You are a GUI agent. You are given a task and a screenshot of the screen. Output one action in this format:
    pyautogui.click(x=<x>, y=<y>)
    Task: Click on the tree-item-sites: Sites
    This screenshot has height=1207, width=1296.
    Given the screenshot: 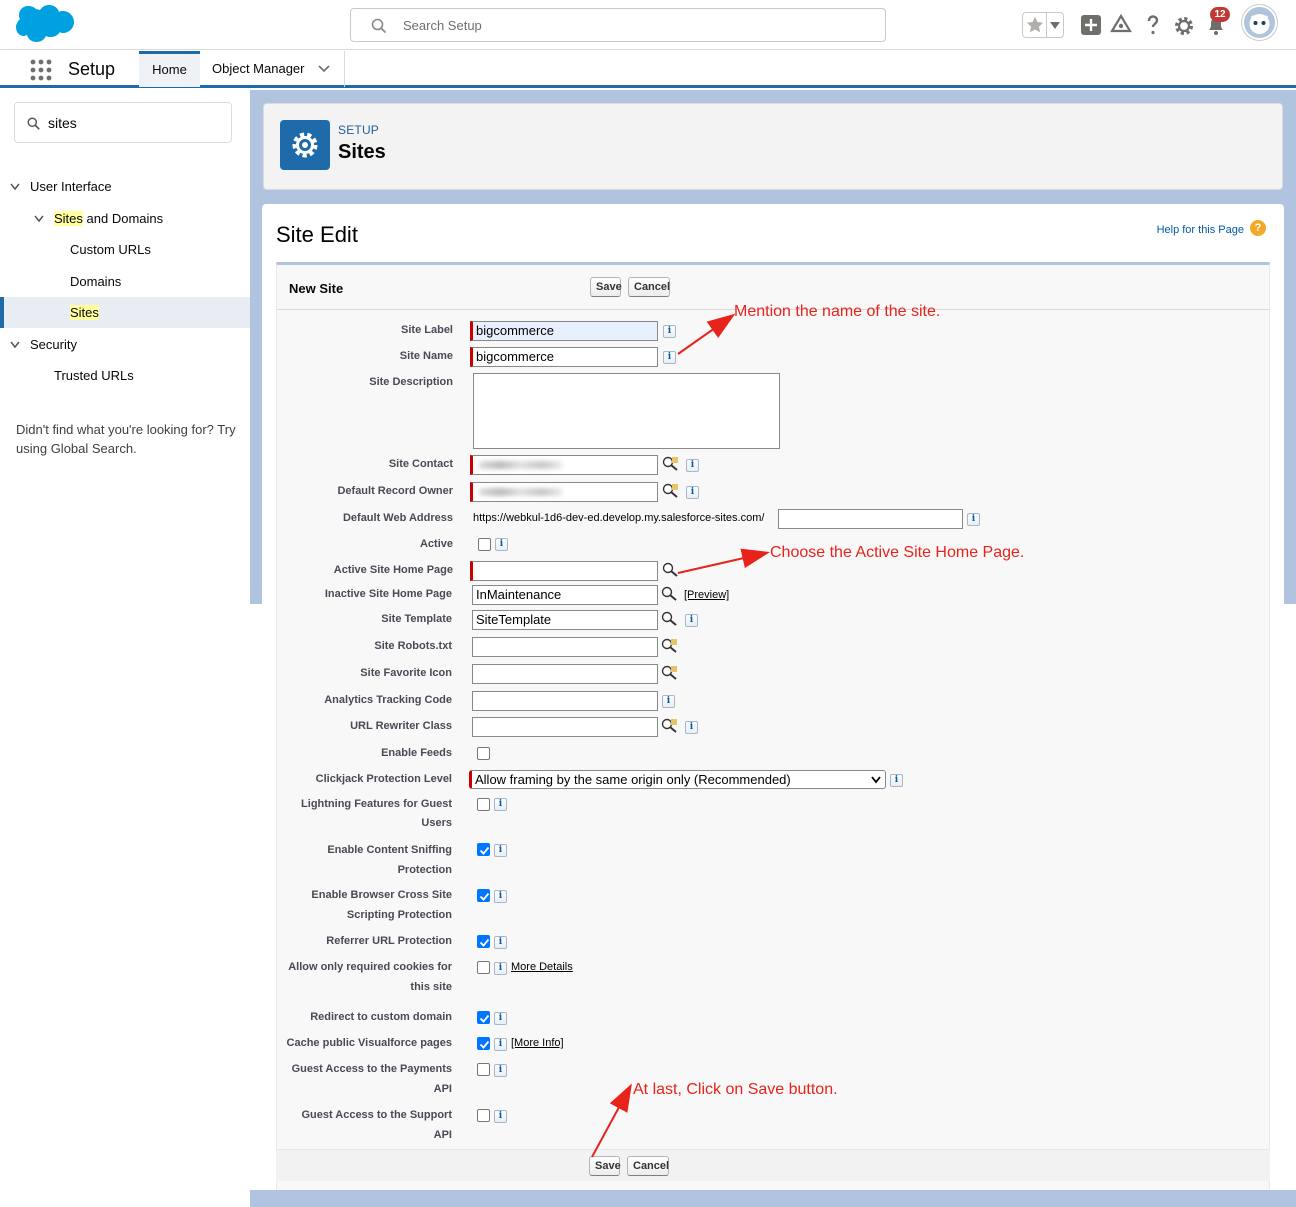 What is the action you would take?
    pyautogui.click(x=84, y=312)
    